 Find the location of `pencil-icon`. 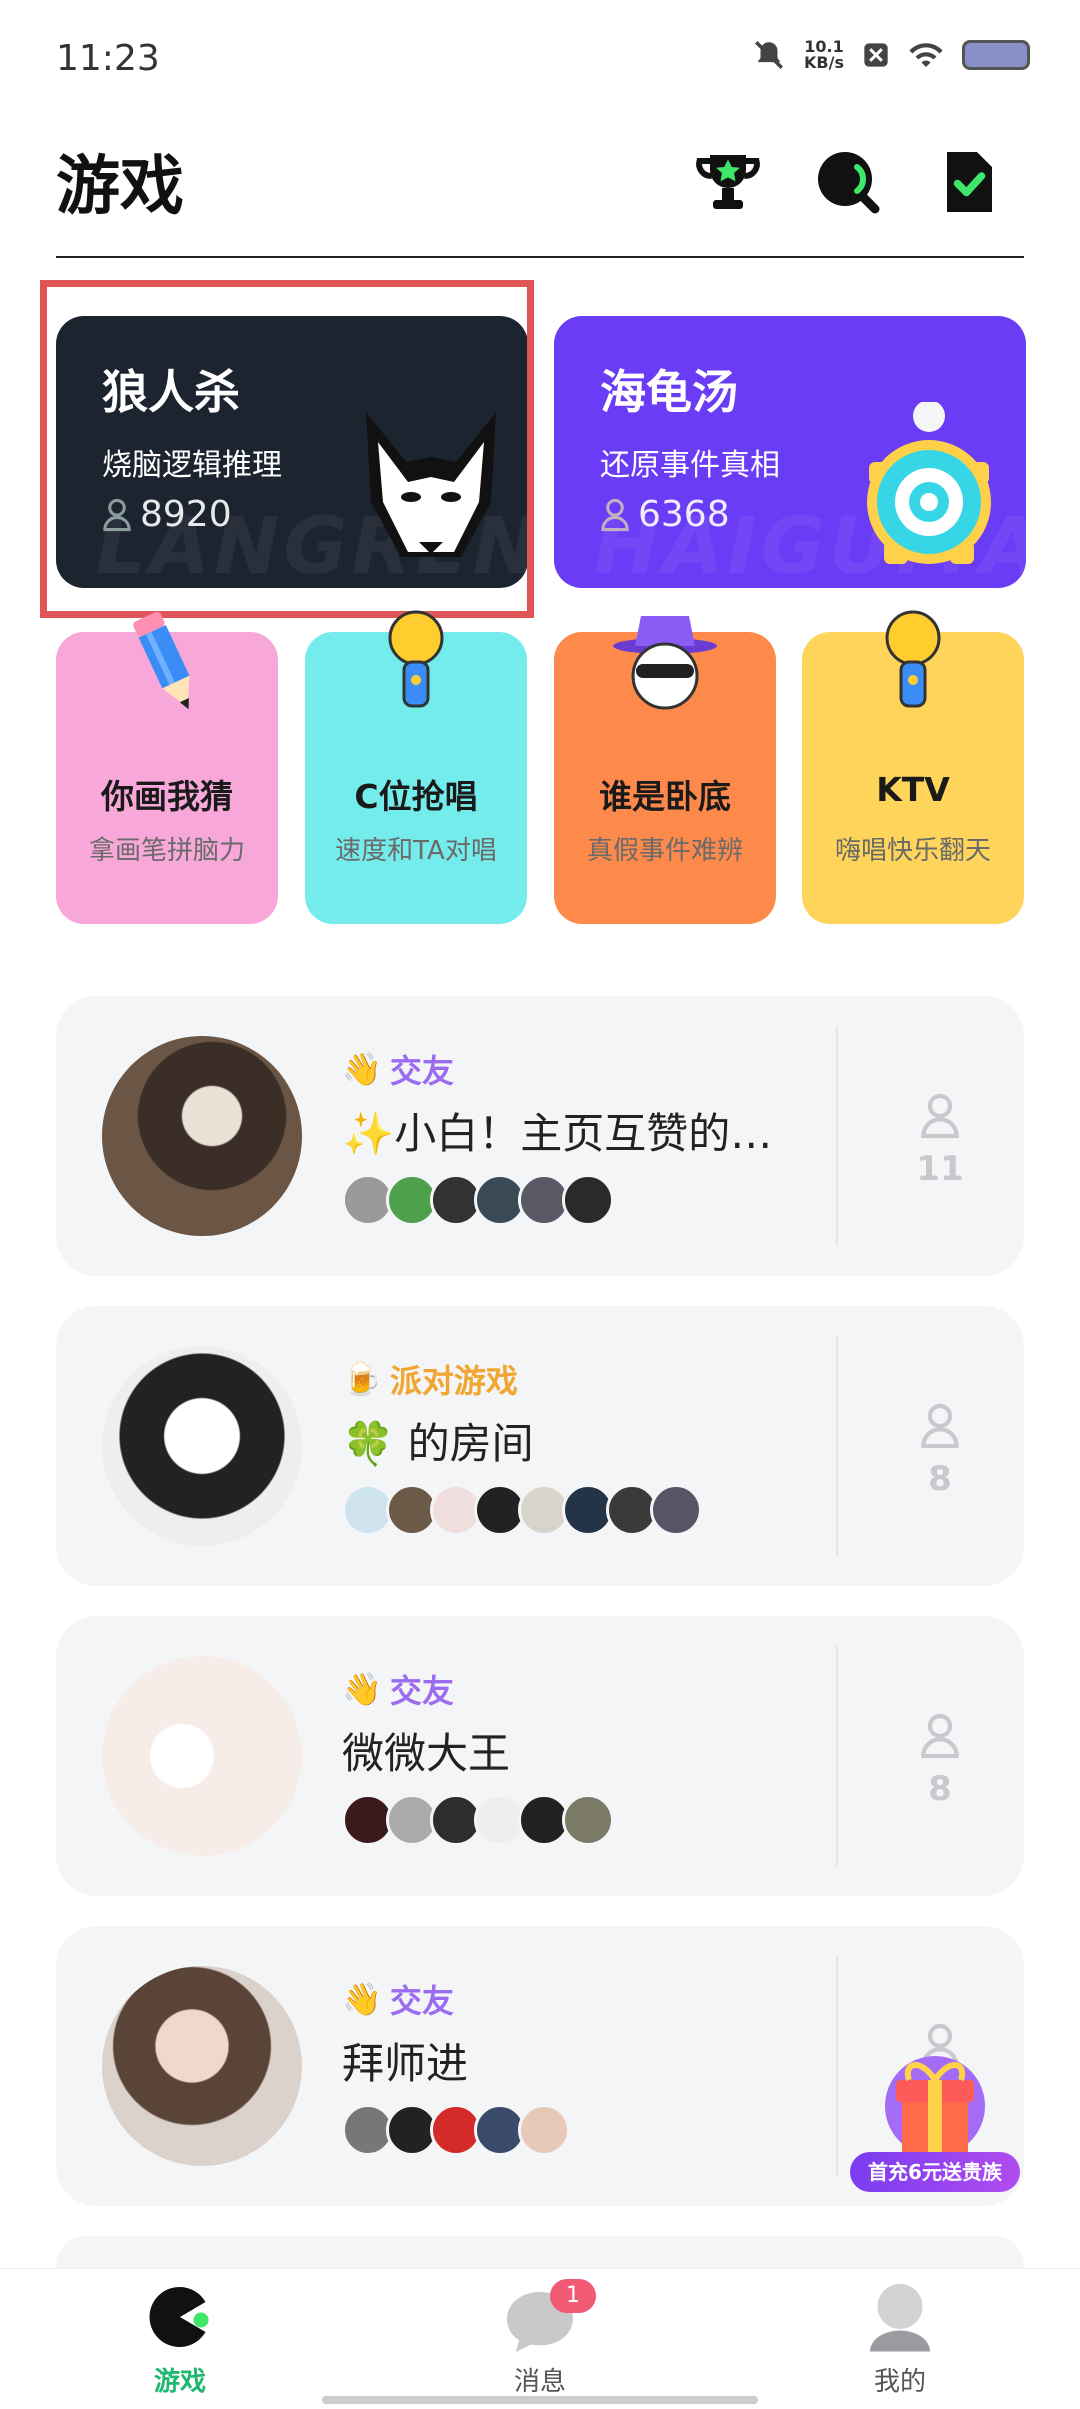

pencil-icon is located at coordinates (161, 660).